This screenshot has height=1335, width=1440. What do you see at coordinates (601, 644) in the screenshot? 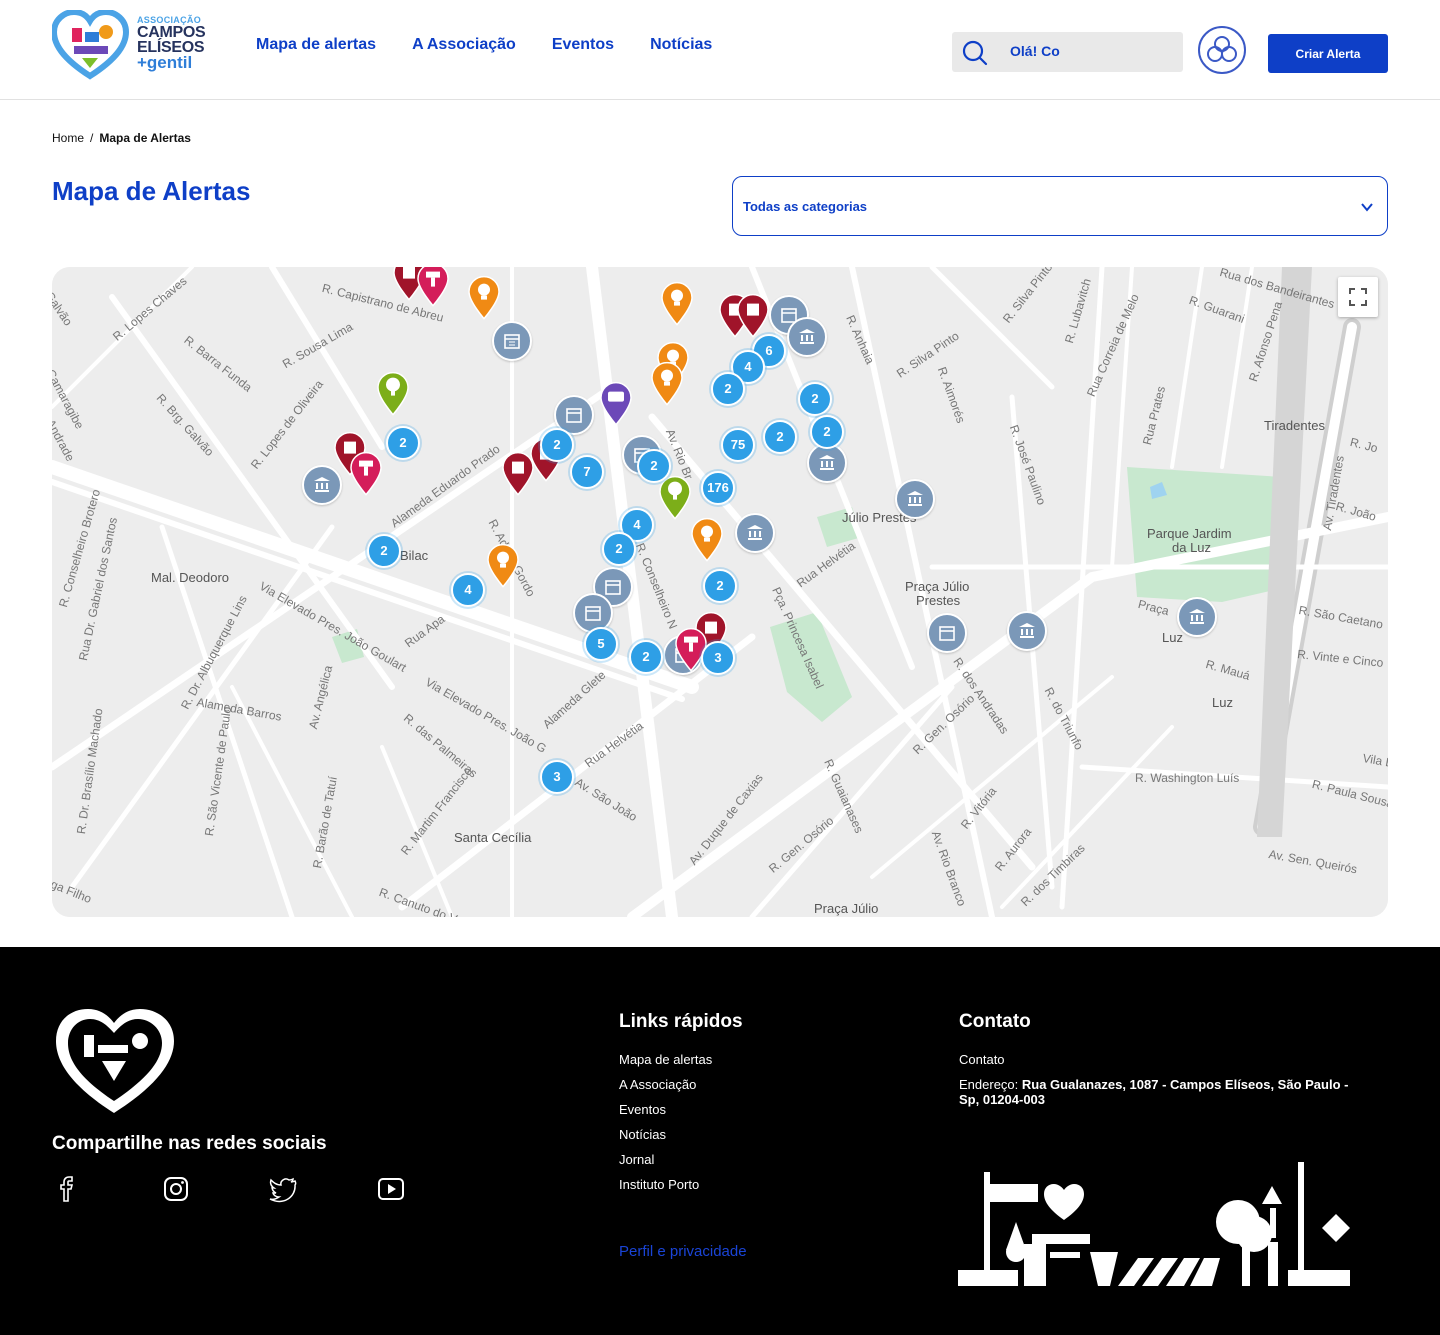
I see `cluster-marker: 5` at bounding box center [601, 644].